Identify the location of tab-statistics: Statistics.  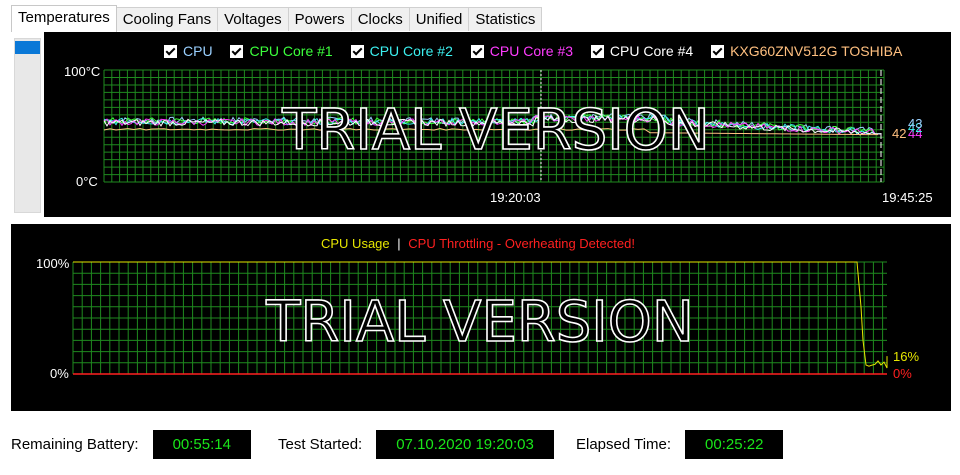
(505, 19).